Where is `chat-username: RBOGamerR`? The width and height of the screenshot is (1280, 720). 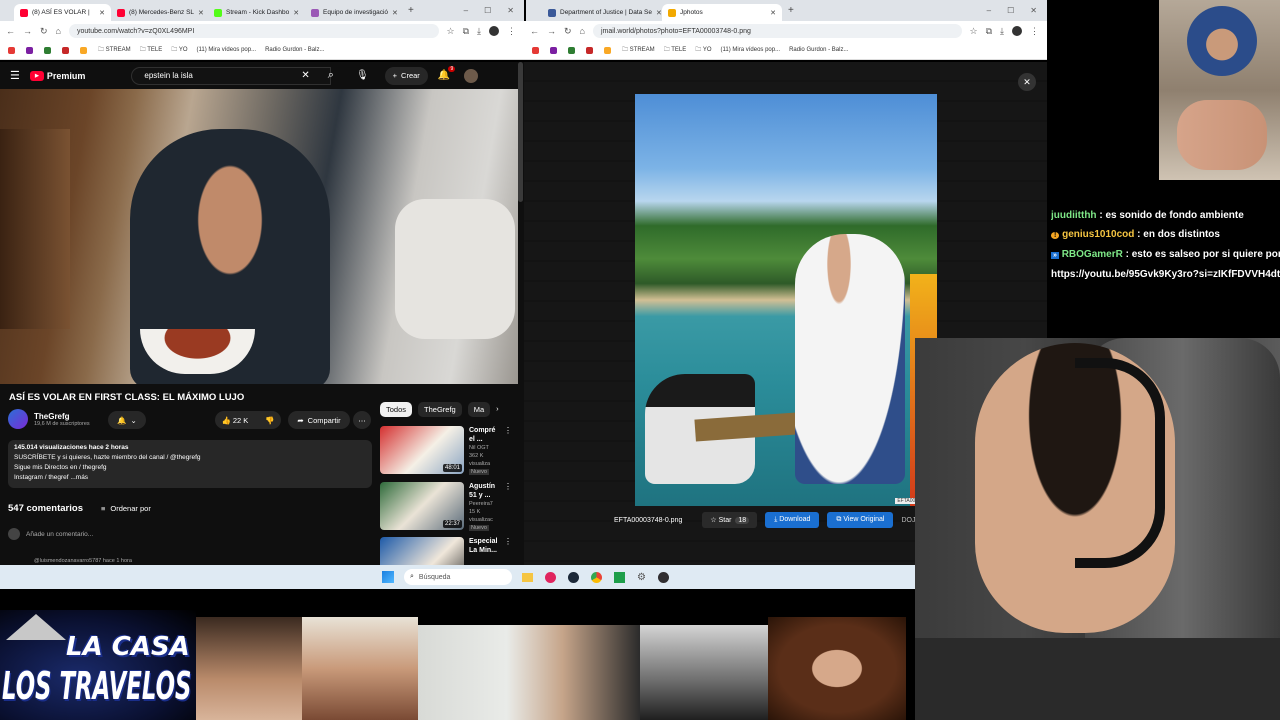
chat-username: RBOGamerR is located at coordinates (1092, 254).